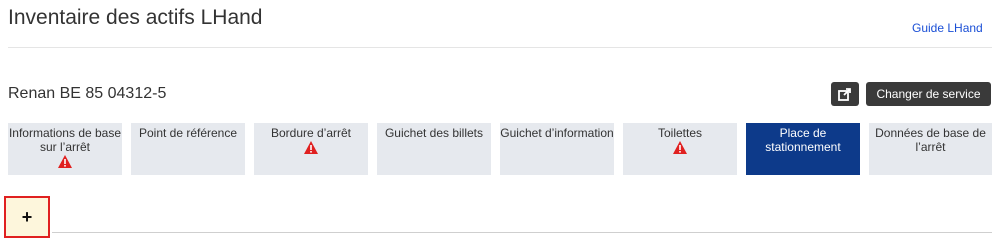 The height and width of the screenshot is (244, 1000). What do you see at coordinates (311, 133) in the screenshot?
I see `tab-label: Bordure d’arrêt` at bounding box center [311, 133].